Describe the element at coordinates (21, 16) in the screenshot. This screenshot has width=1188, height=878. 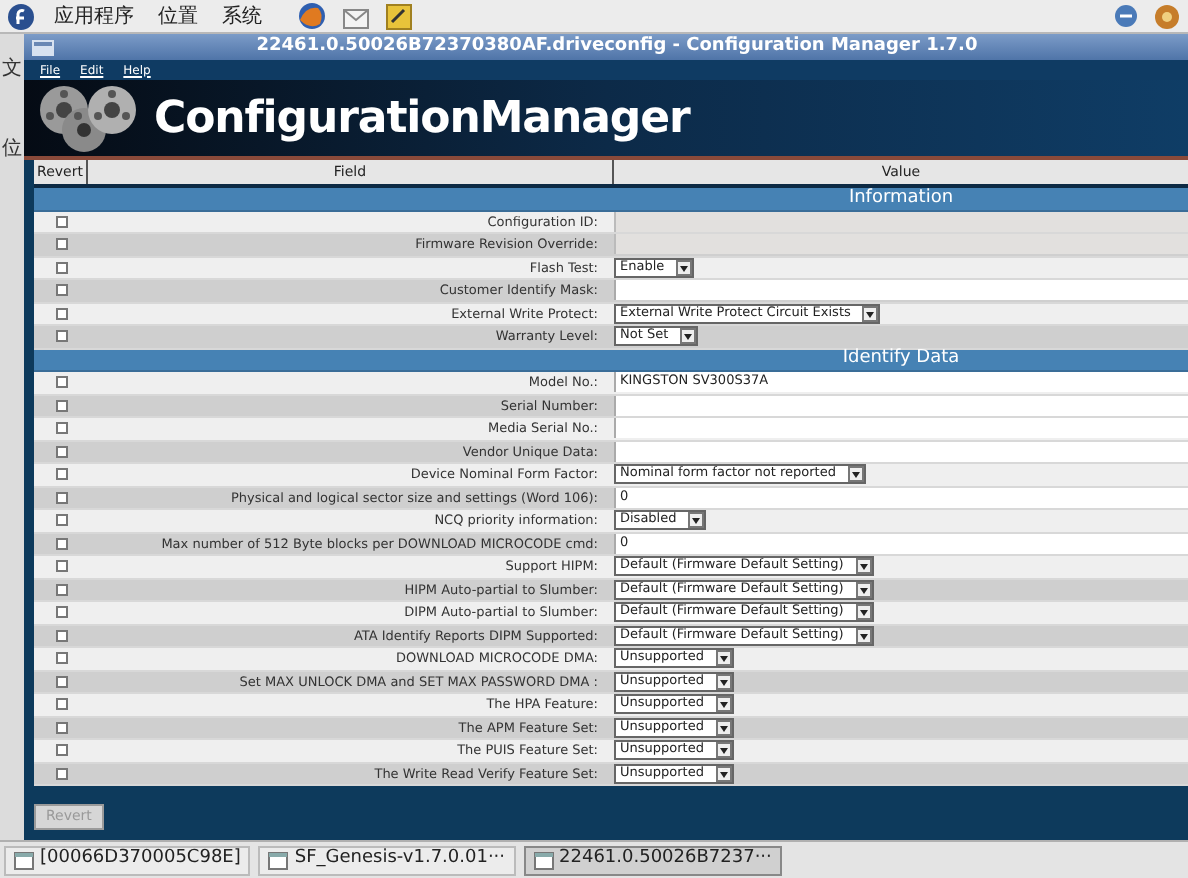
I see `circle-logo-icon` at that location.